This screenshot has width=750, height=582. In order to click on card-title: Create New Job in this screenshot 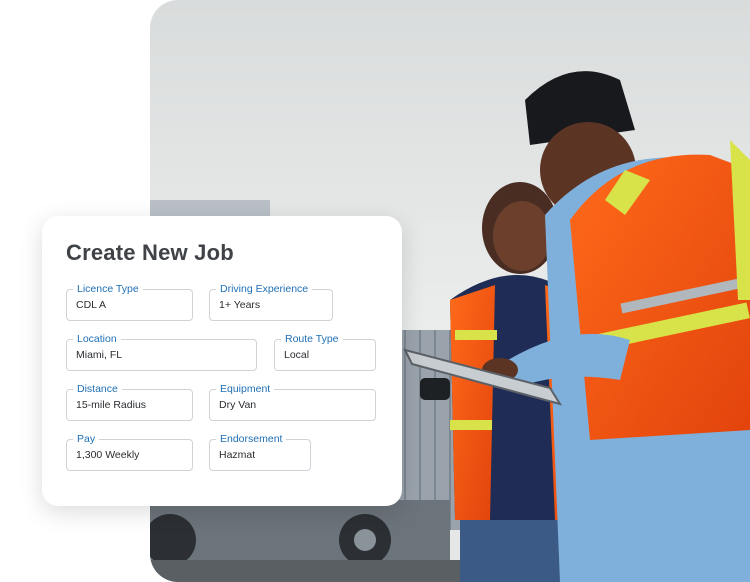, I will do `click(150, 252)`.